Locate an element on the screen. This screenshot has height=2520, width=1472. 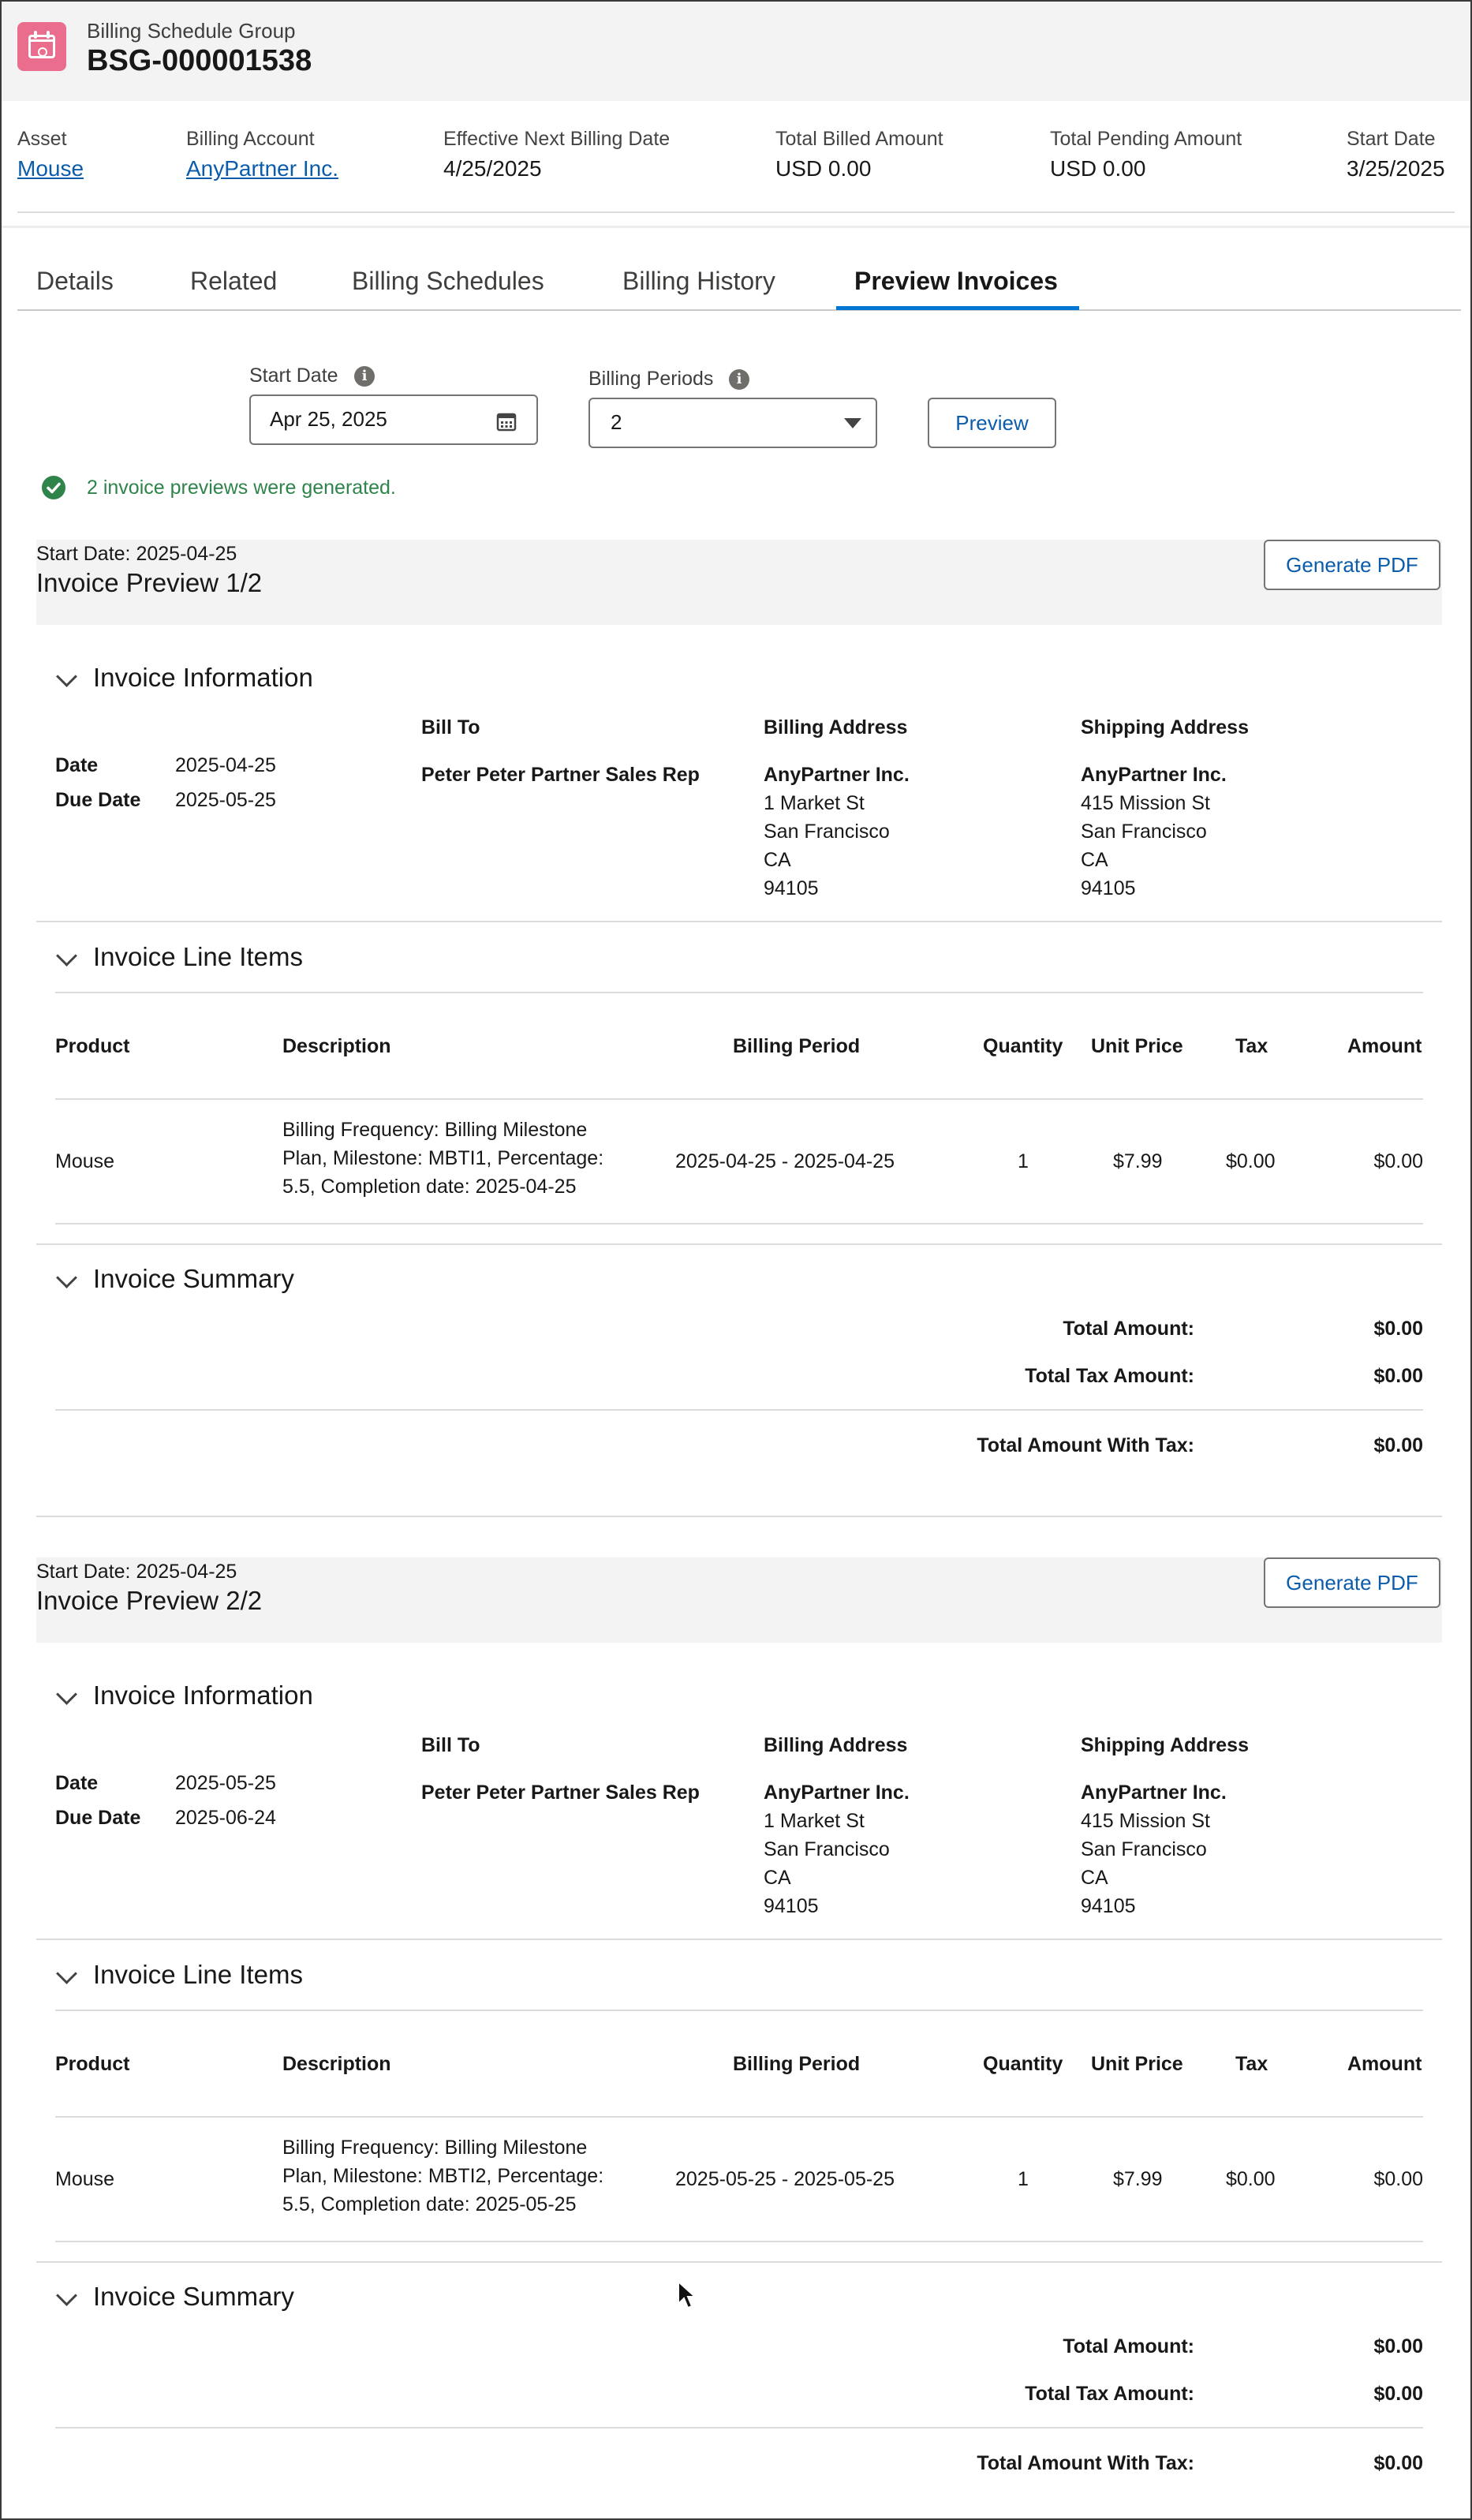
line-description: Plan, Milestone: MBTI2, Percentage: is located at coordinates (443, 2176).